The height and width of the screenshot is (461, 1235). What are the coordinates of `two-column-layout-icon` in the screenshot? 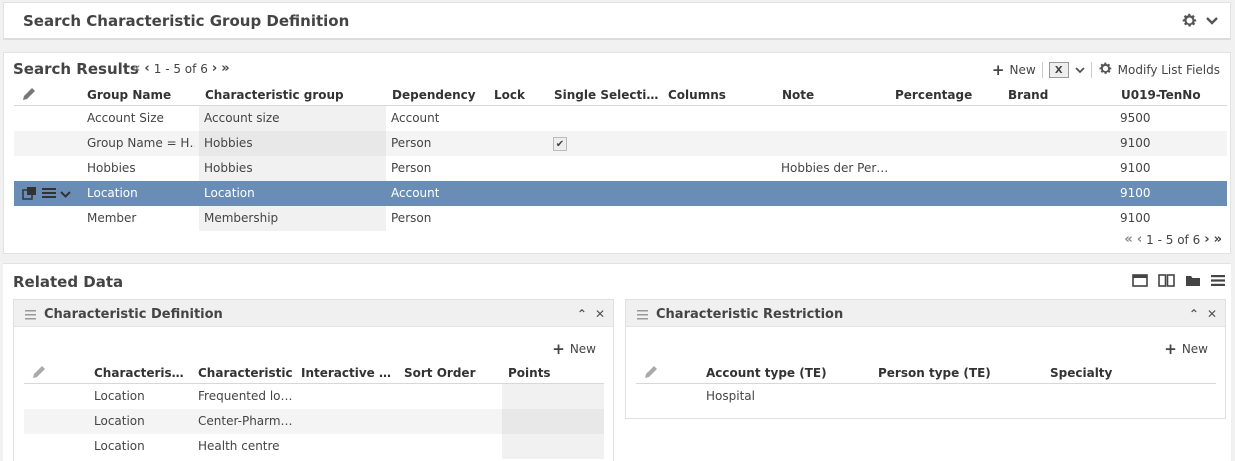 It's located at (1166, 282).